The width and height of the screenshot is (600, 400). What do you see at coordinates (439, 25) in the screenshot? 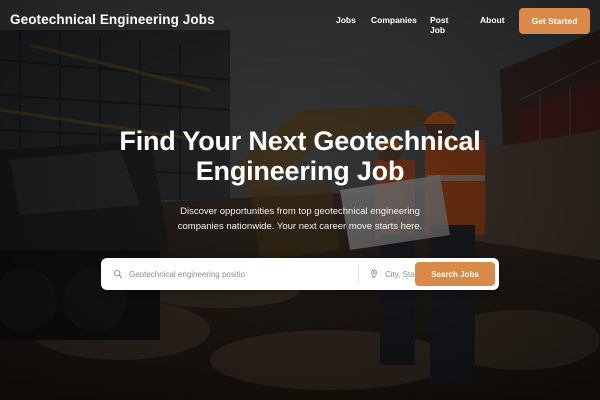
I see `nav-link-post-job: Post Job` at bounding box center [439, 25].